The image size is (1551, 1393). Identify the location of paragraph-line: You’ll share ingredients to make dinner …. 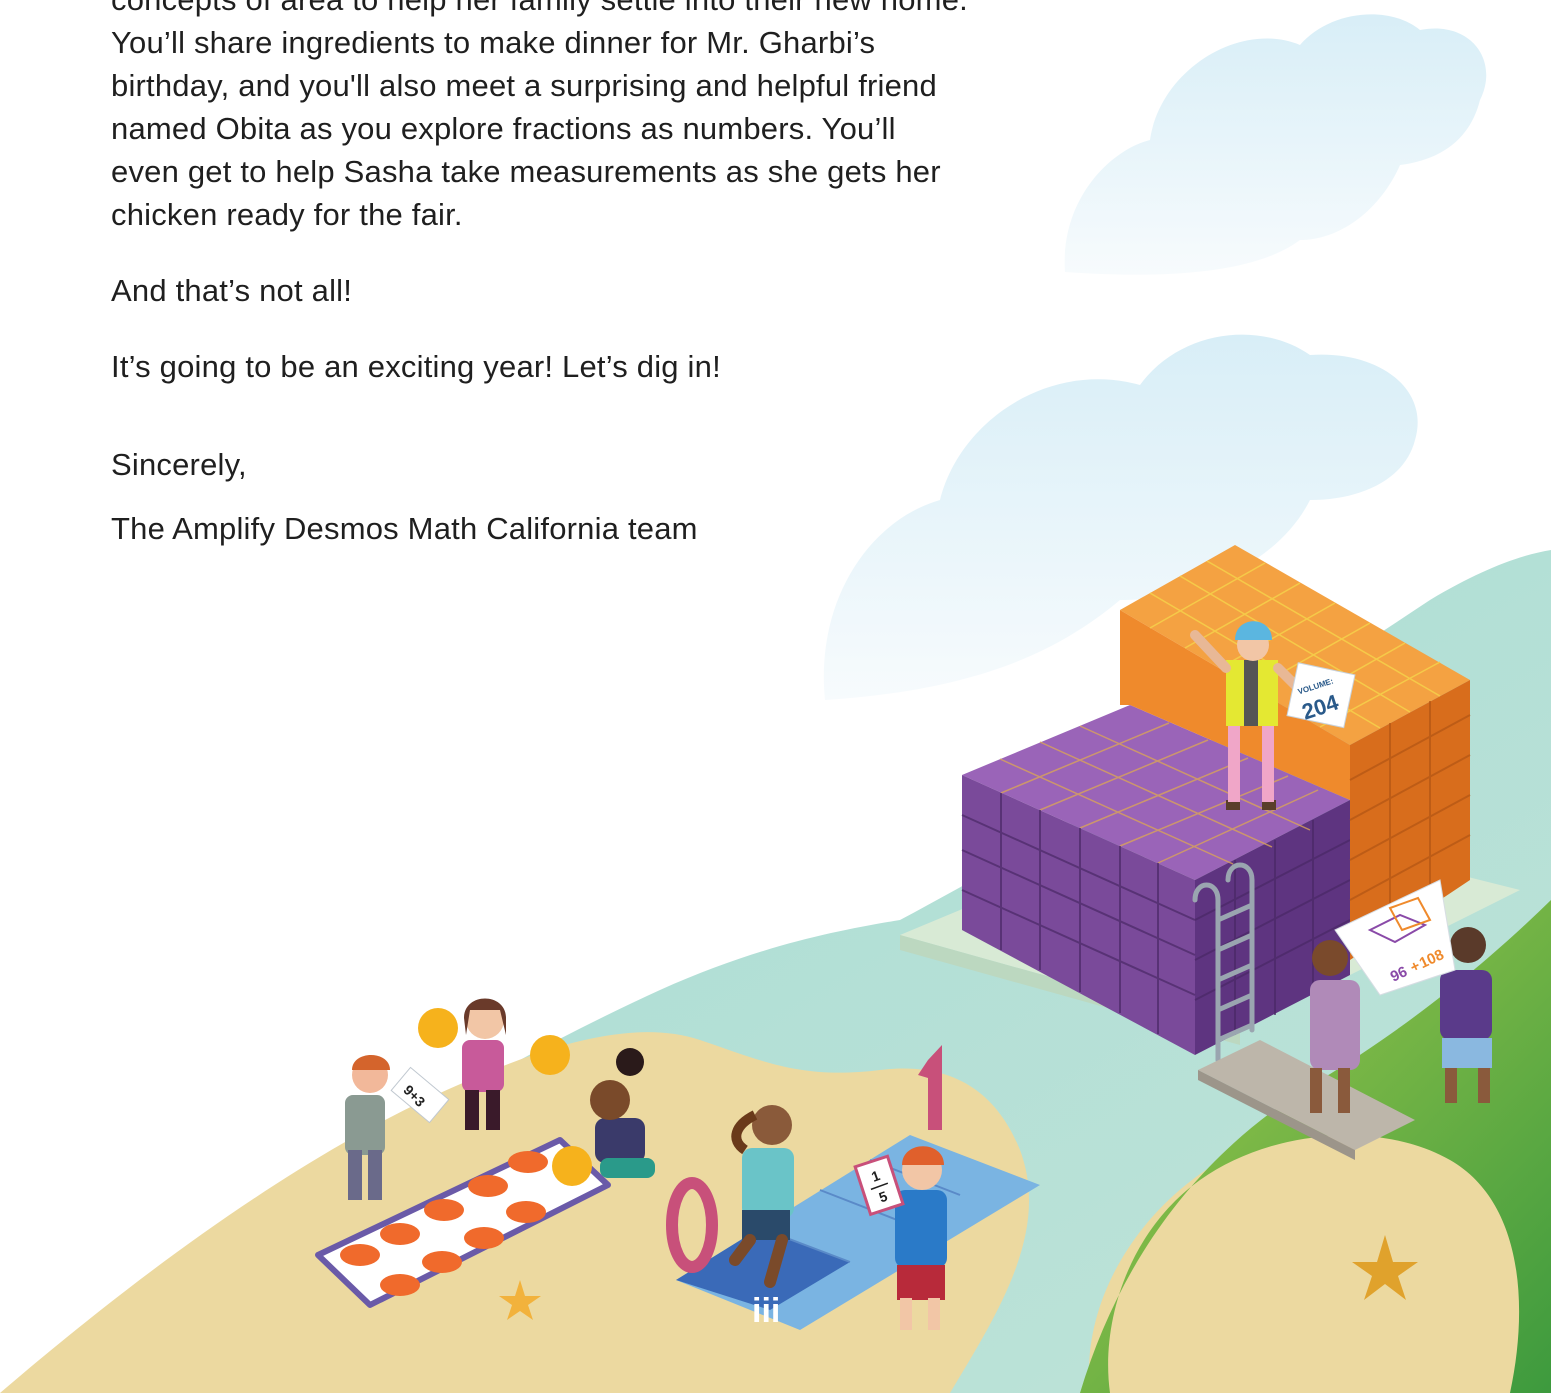
(493, 42).